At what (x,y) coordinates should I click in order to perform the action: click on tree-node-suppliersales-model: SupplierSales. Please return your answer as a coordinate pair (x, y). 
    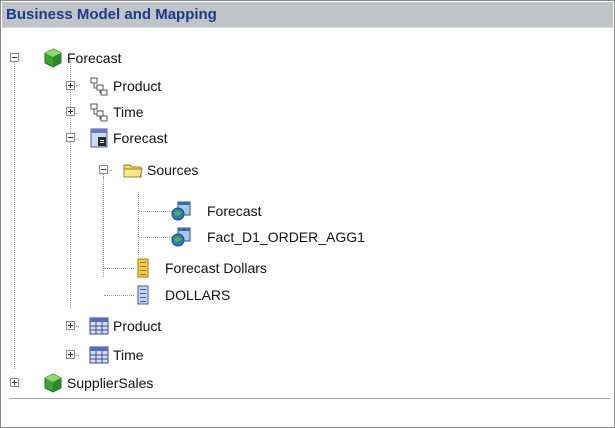
    Looking at the image, I should click on (159, 383).